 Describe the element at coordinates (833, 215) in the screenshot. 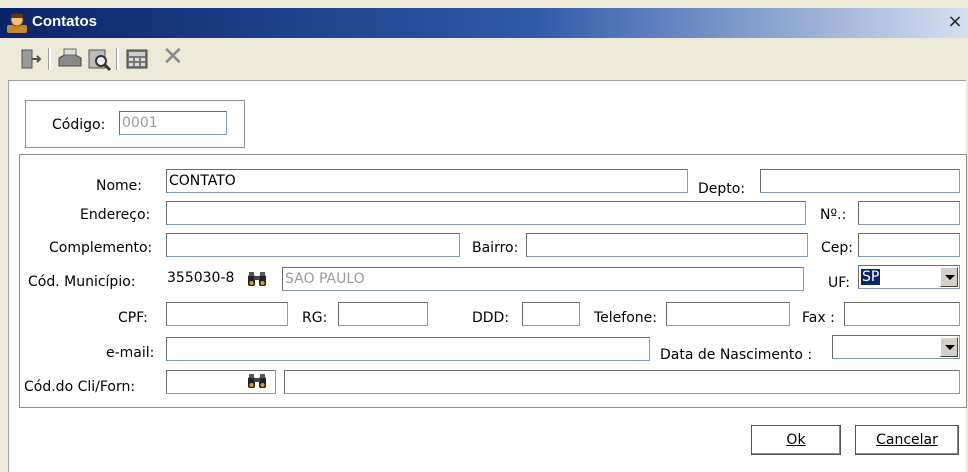

I see `numero-label: Nº.:` at that location.